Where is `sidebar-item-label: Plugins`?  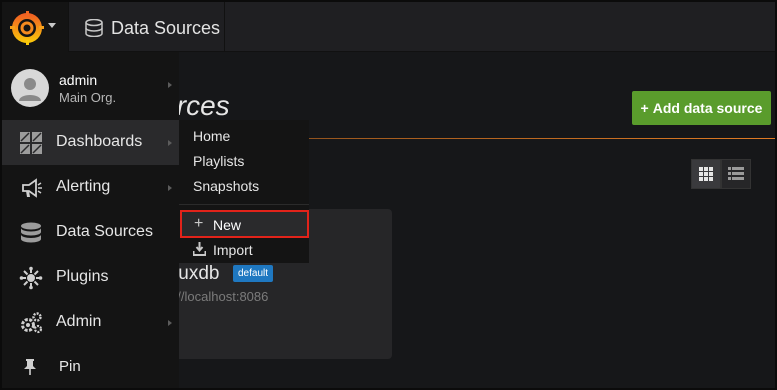 sidebar-item-label: Plugins is located at coordinates (82, 276).